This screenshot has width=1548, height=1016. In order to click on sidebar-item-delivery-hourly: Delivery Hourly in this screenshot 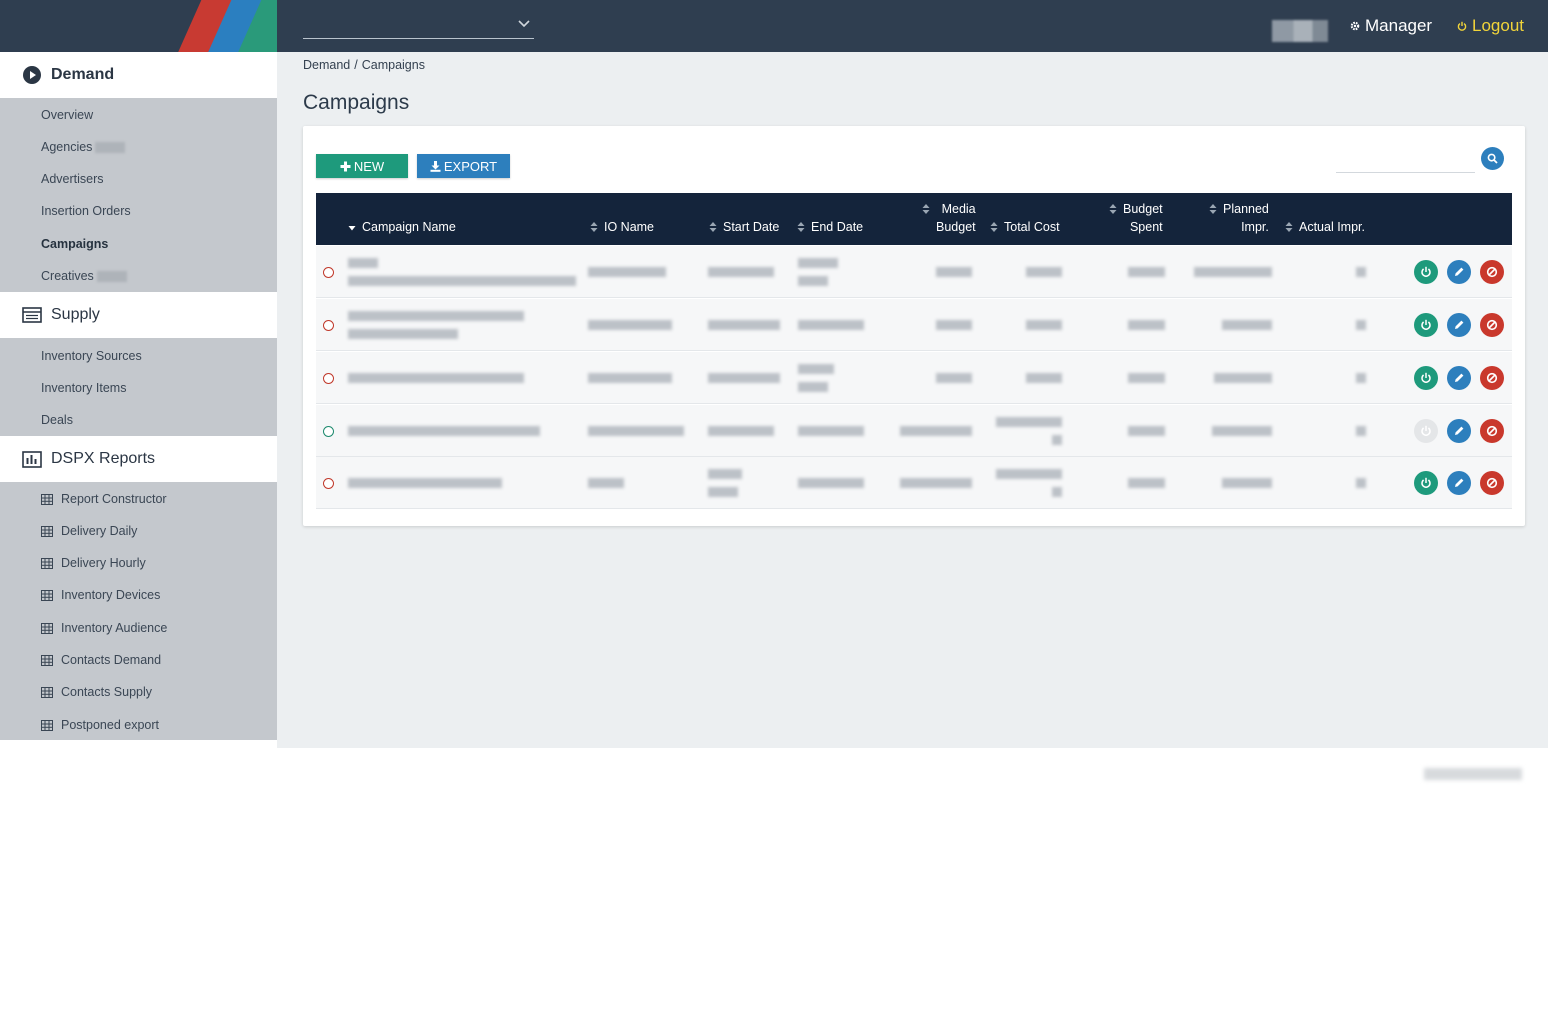, I will do `click(93, 563)`.